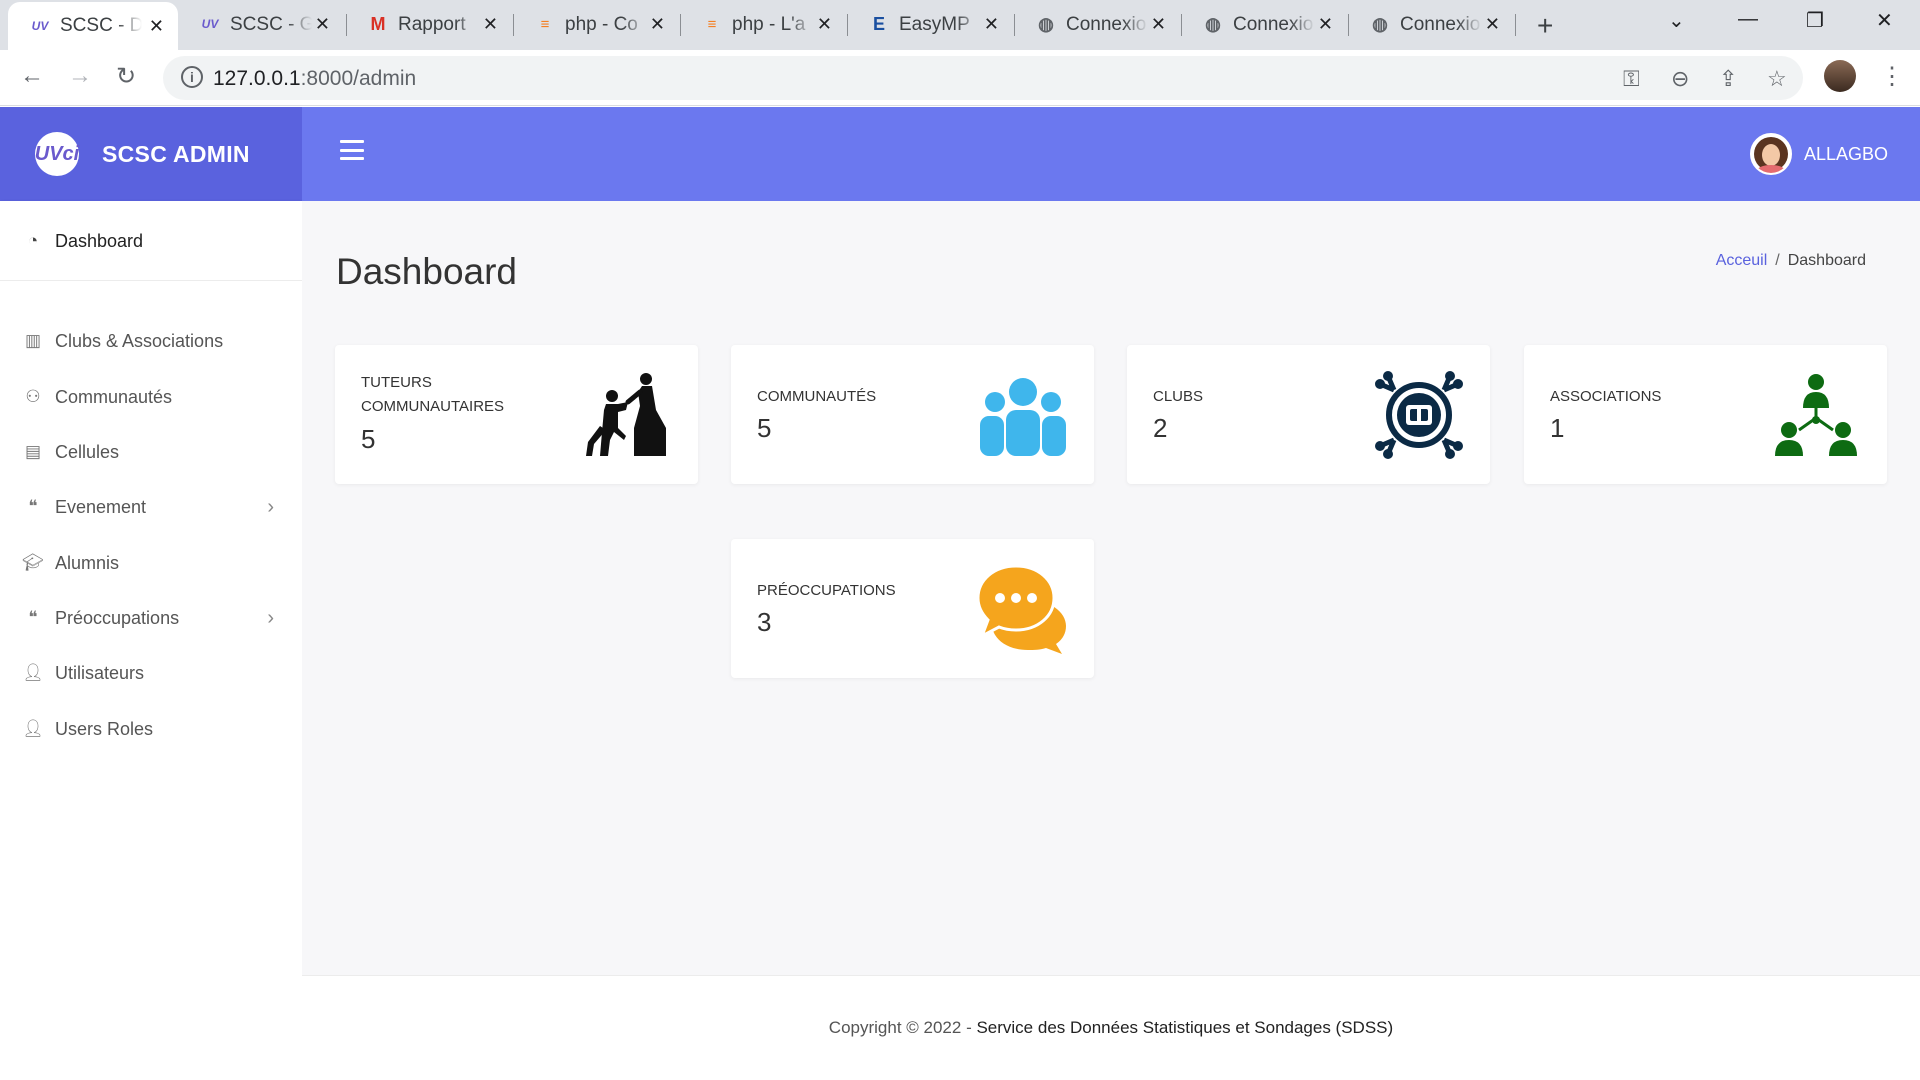 Image resolution: width=1920 pixels, height=1080 pixels. I want to click on url-host: 127.0.0.1, so click(257, 78).